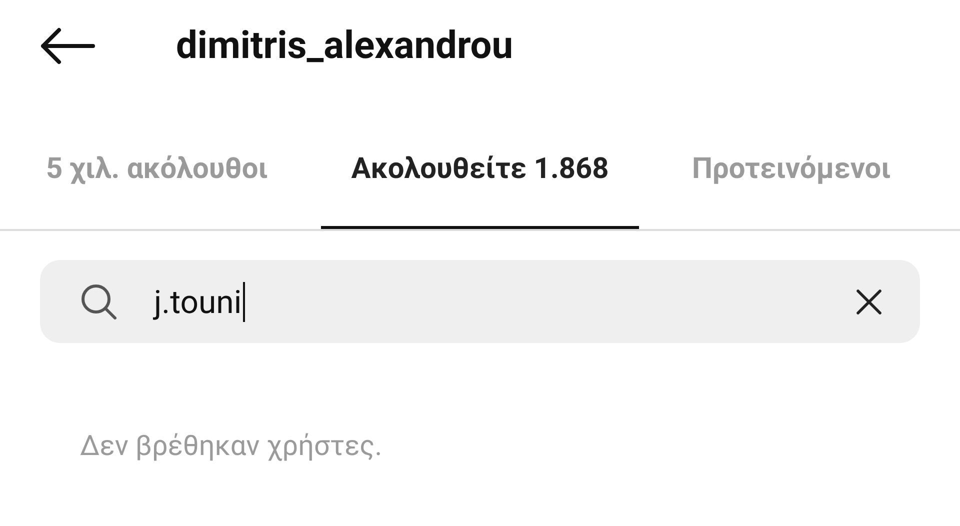 The image size is (960, 526). What do you see at coordinates (869, 301) in the screenshot?
I see `close-icon` at bounding box center [869, 301].